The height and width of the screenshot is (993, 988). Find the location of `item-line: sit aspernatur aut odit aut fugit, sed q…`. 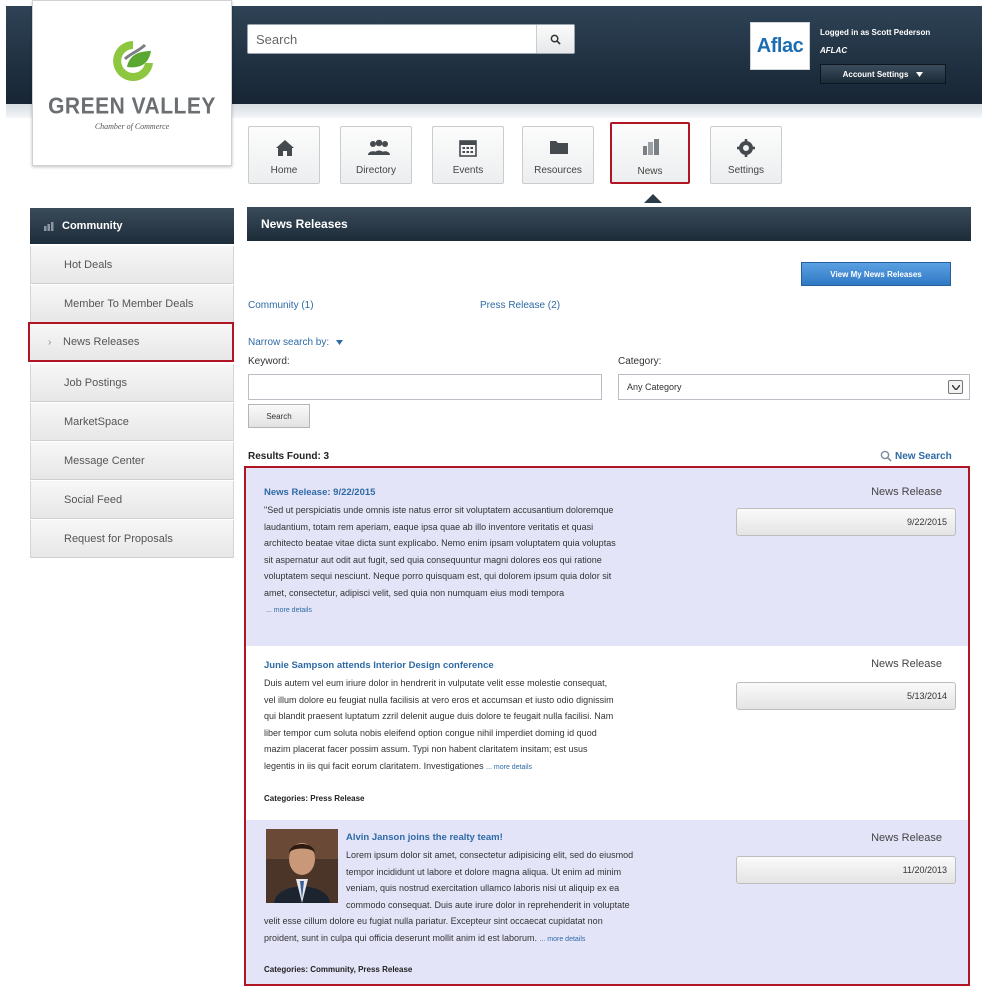

item-line: sit aspernatur aut odit aut fugit, sed q… is located at coordinates (433, 559).